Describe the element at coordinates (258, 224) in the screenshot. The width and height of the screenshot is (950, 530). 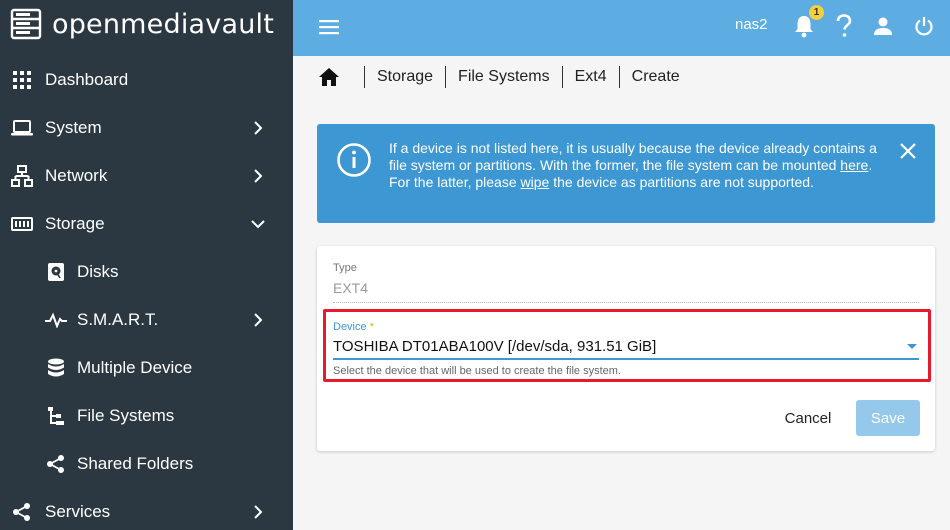
I see `chevron-down-icon` at that location.